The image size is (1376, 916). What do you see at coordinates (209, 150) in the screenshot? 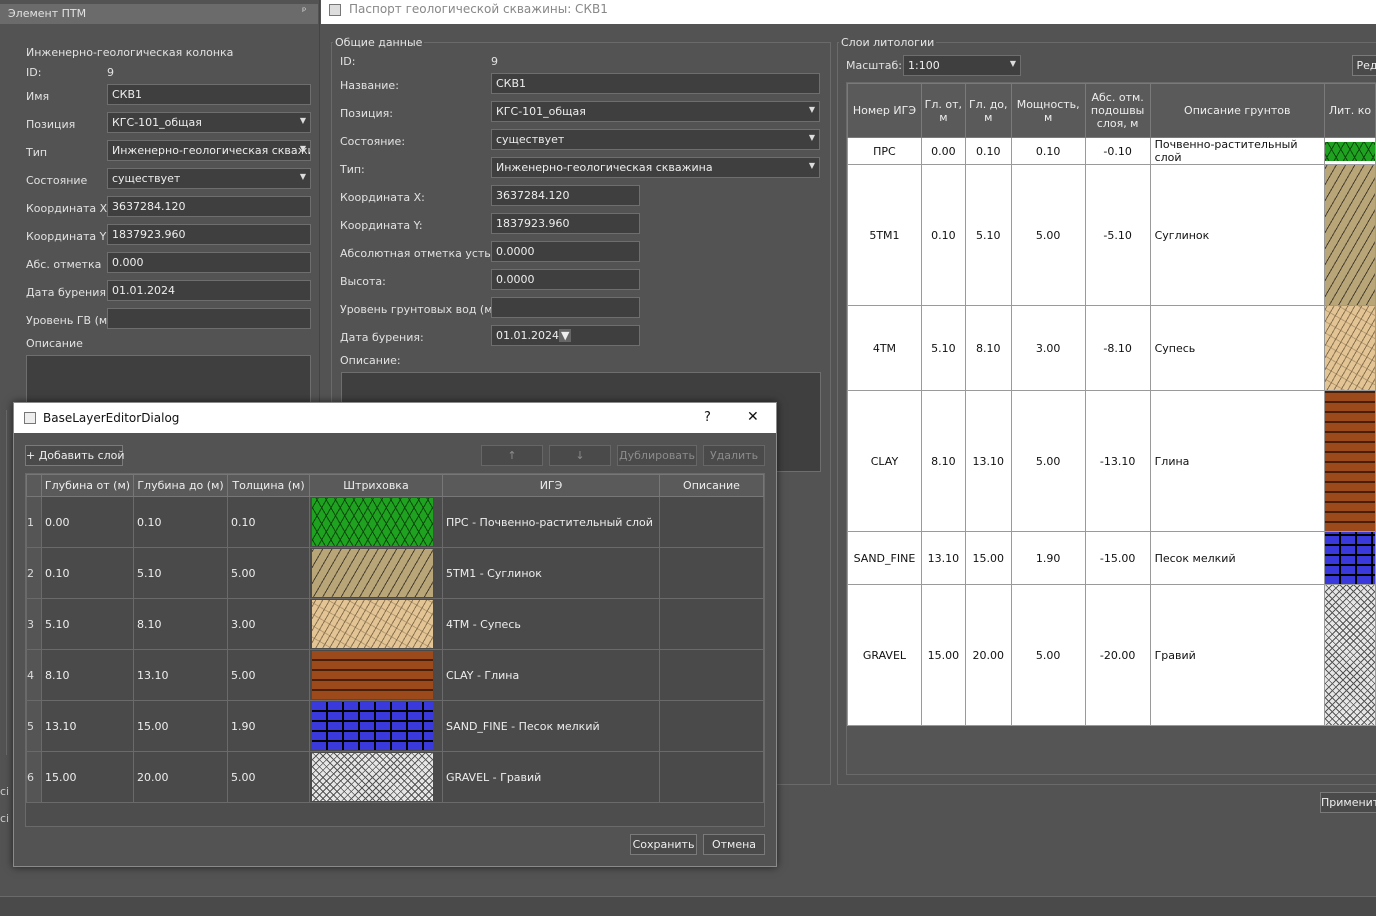
I see `left-field-combo: Инженерно-геологическая скважин ▼` at bounding box center [209, 150].